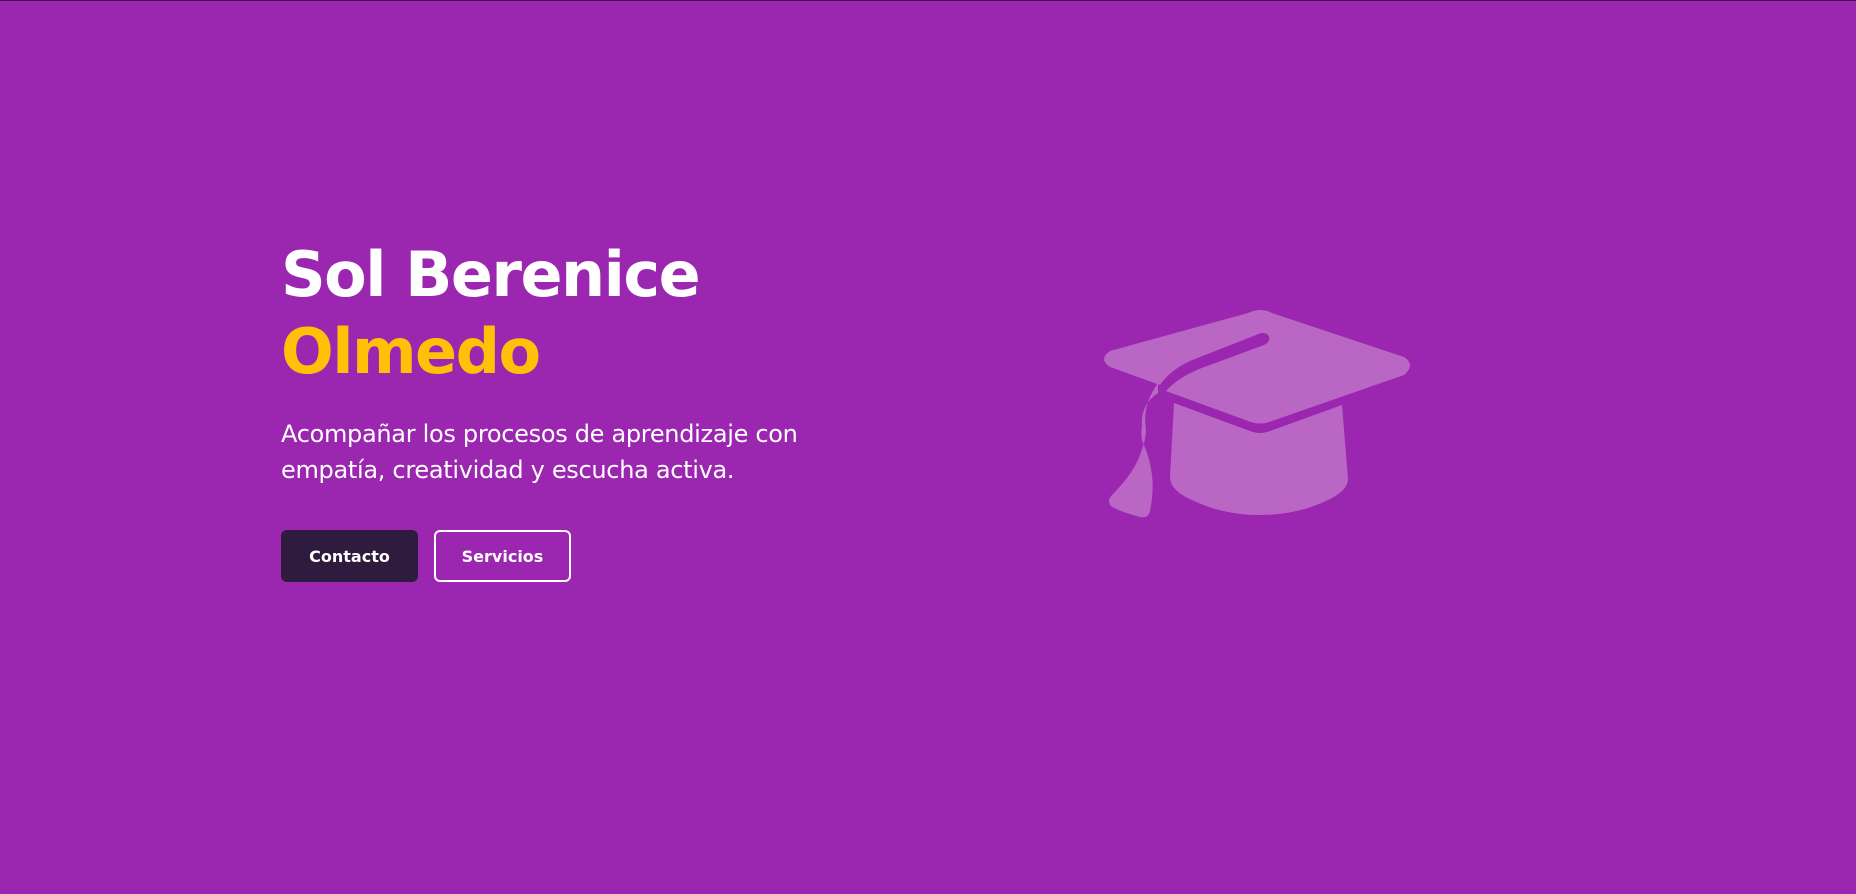 The width and height of the screenshot is (1856, 894). Describe the element at coordinates (349, 556) in the screenshot. I see `contact-button: Contacto` at that location.